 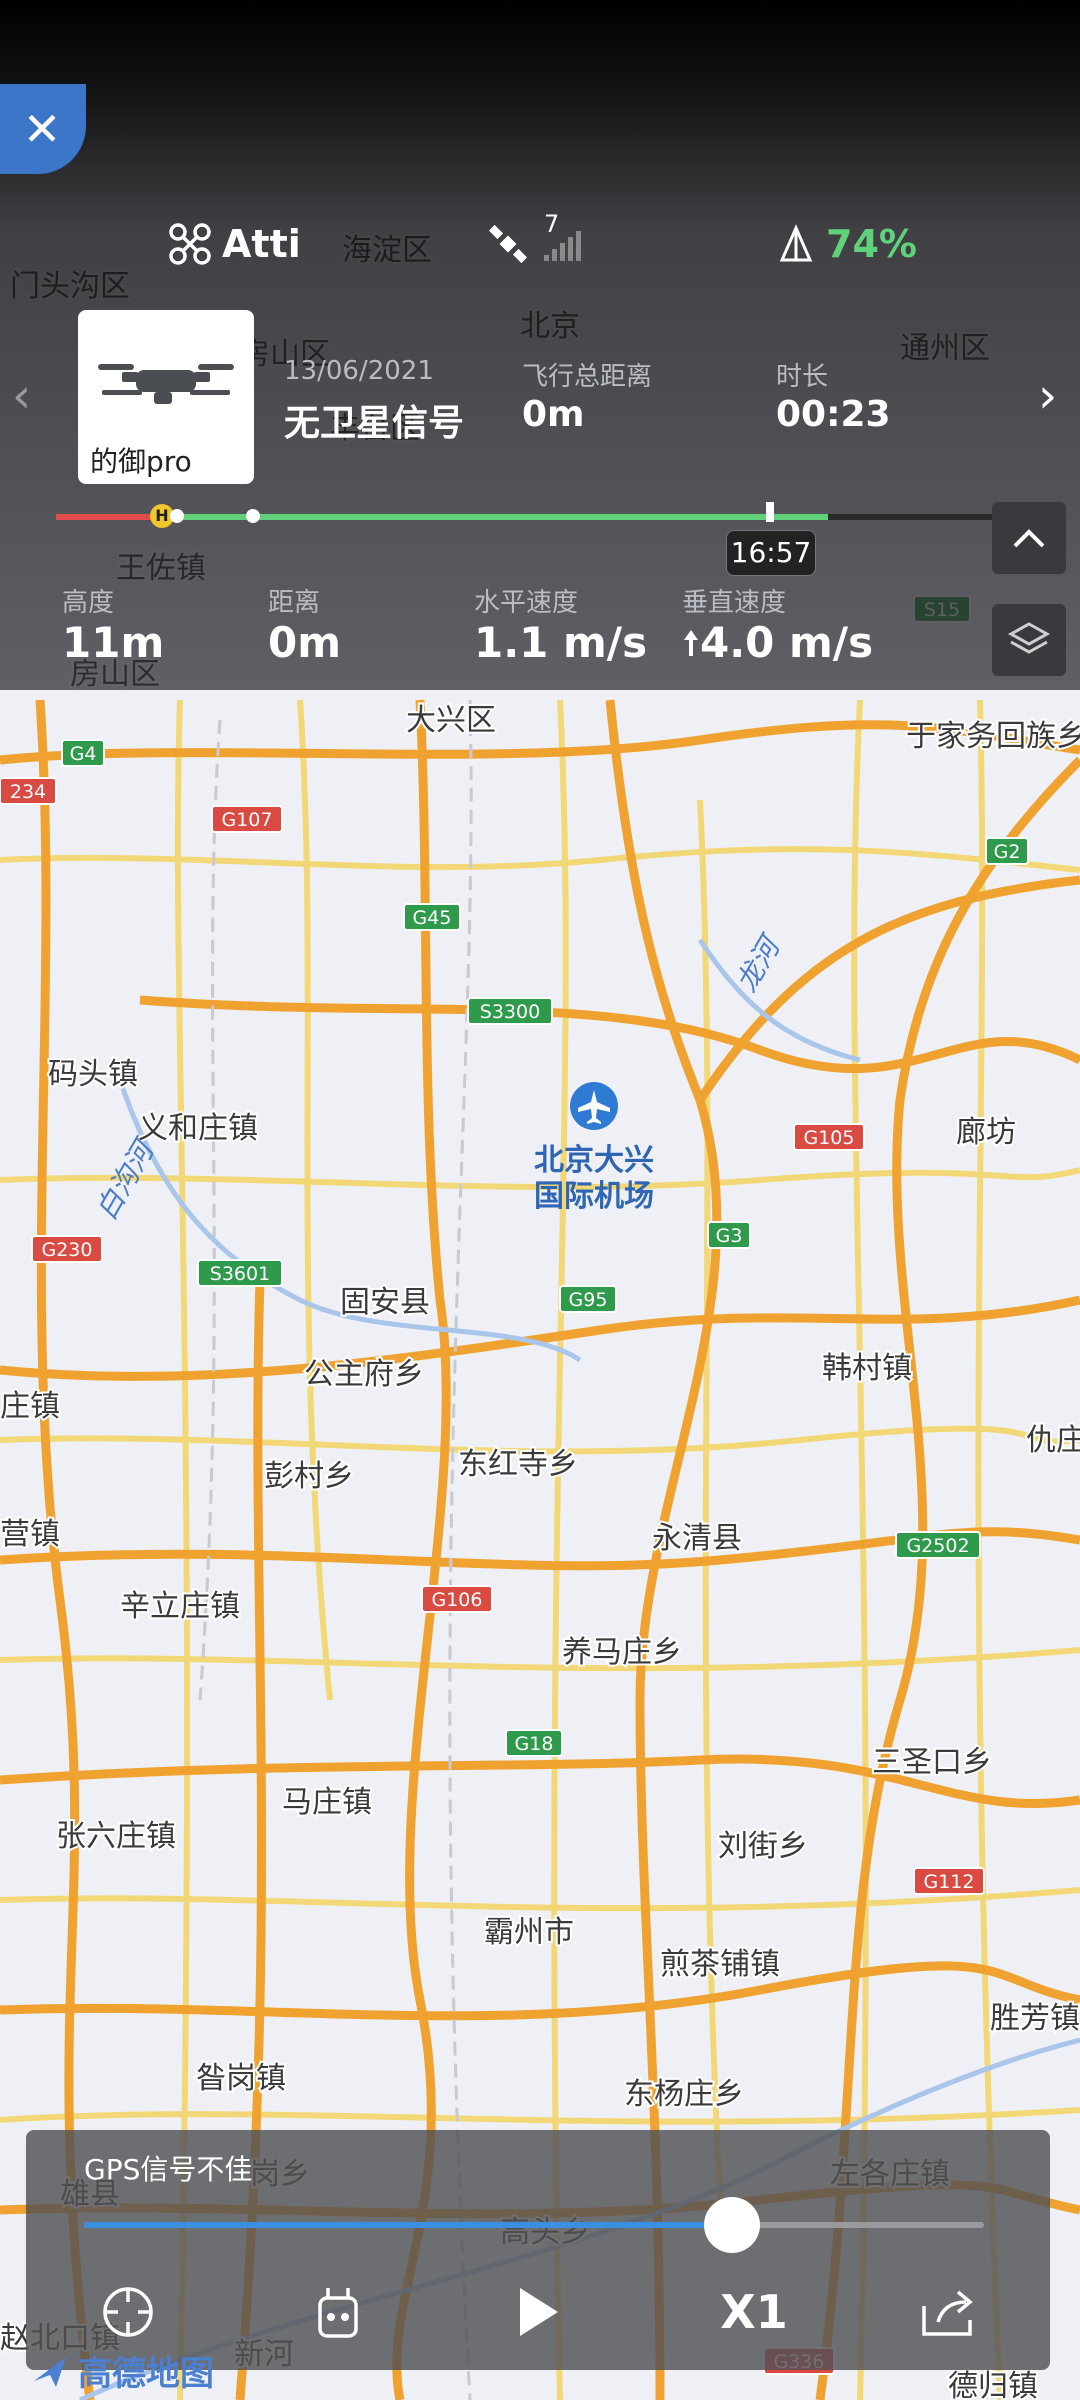 I want to click on map-place-label: 公主府乡, so click(x=364, y=1374).